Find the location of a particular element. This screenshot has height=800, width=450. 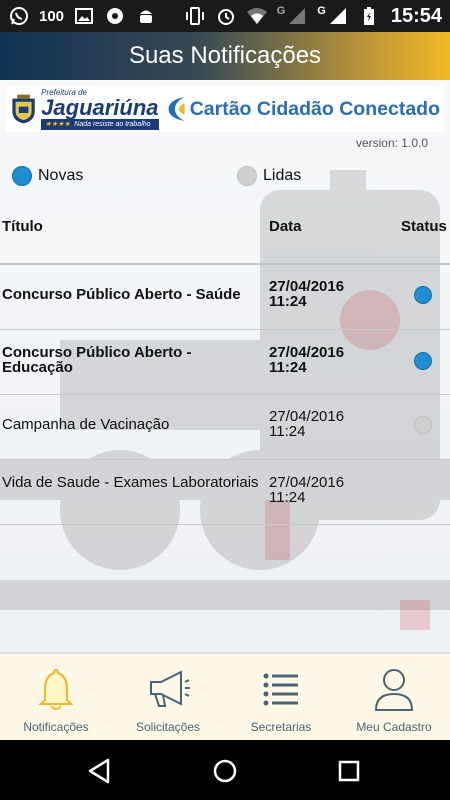

stars: ★★★★ is located at coordinates (58, 124).